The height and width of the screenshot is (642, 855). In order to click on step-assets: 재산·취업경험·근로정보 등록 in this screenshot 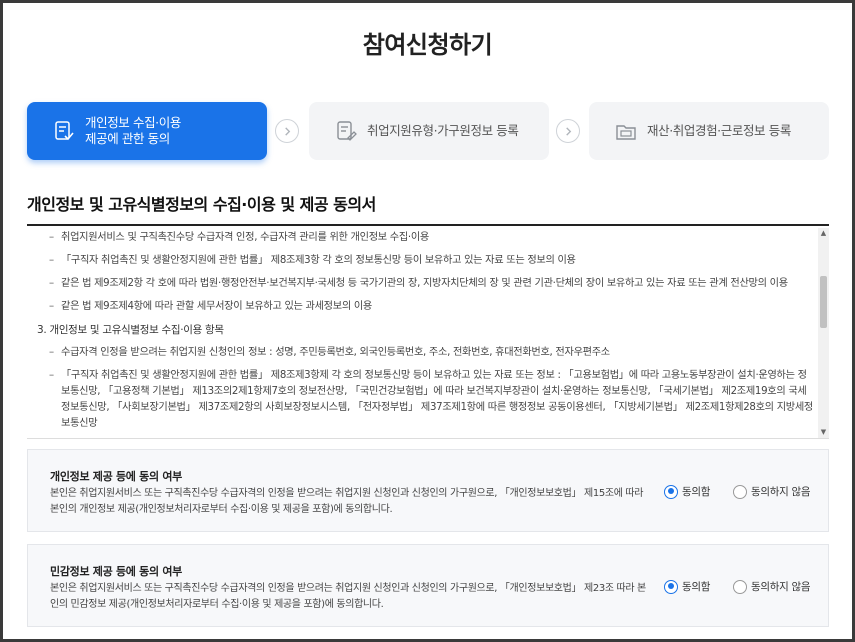, I will do `click(709, 131)`.